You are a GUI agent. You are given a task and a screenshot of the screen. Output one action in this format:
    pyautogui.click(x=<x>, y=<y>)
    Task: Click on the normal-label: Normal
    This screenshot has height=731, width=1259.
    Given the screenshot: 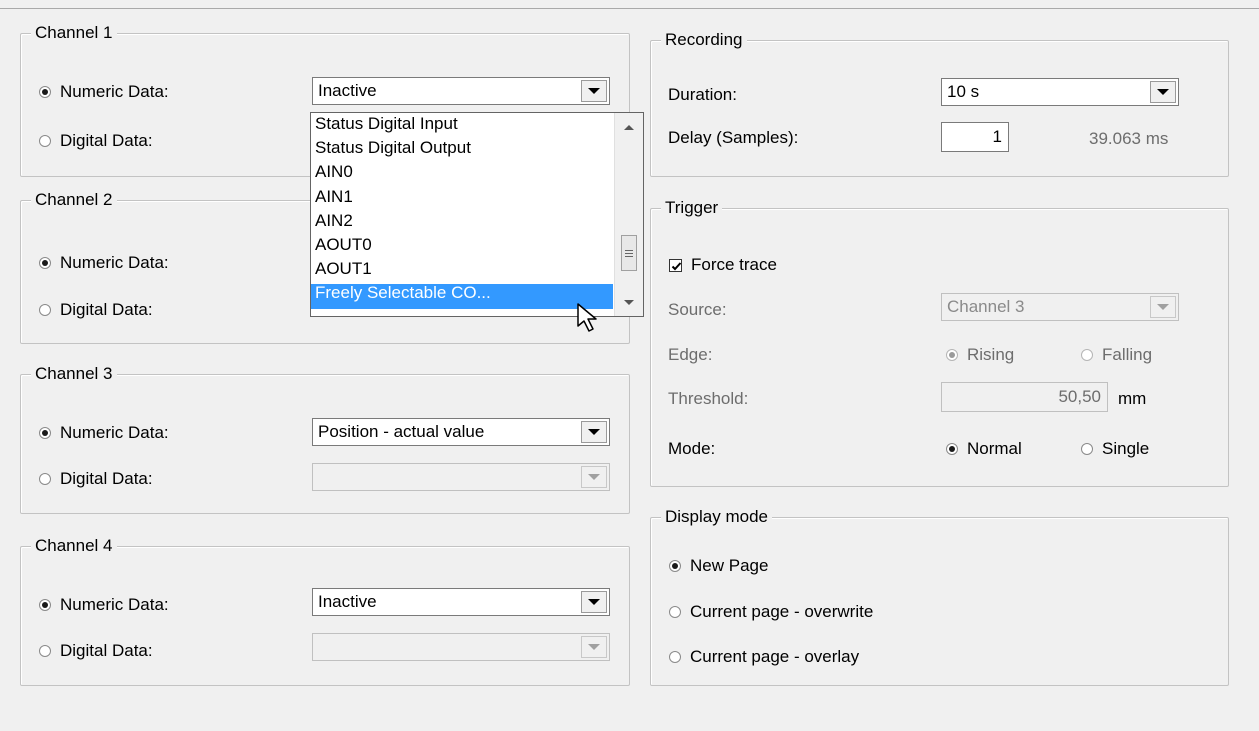 What is the action you would take?
    pyautogui.click(x=994, y=448)
    